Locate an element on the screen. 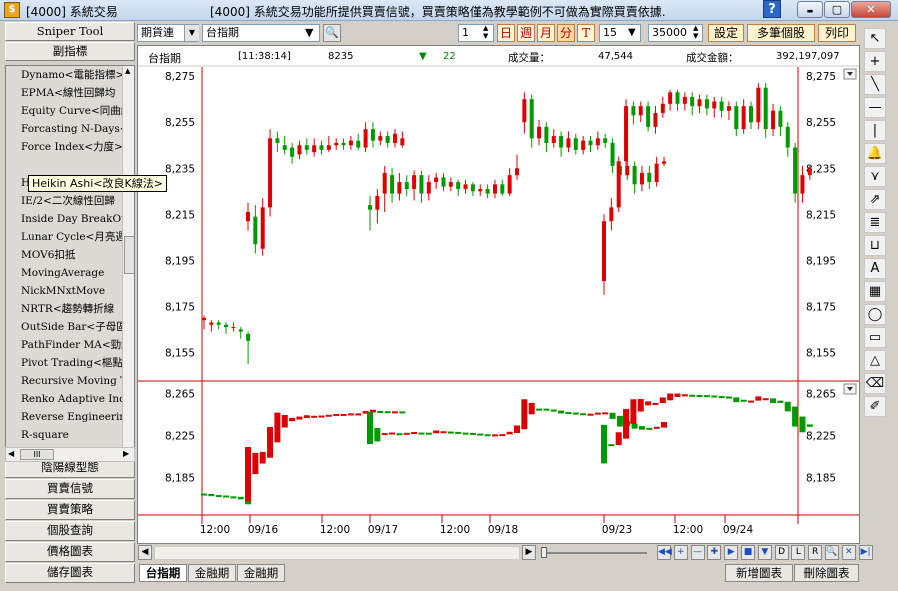 The width and height of the screenshot is (898, 591). close-button: ✕ is located at coordinates (871, 9).